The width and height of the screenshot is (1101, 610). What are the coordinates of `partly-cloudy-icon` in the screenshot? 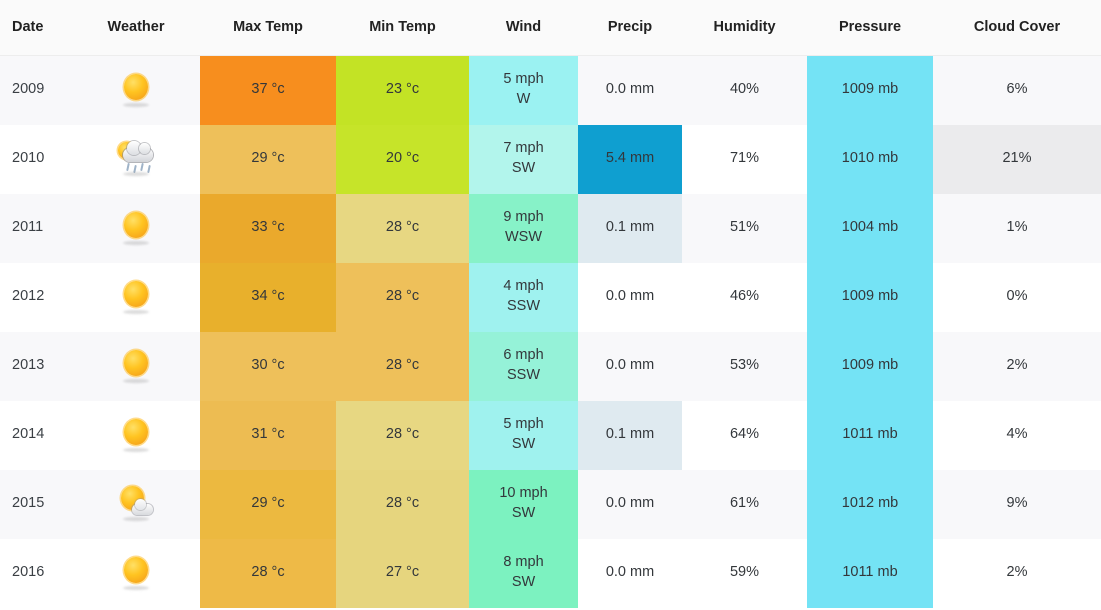 It's located at (136, 504).